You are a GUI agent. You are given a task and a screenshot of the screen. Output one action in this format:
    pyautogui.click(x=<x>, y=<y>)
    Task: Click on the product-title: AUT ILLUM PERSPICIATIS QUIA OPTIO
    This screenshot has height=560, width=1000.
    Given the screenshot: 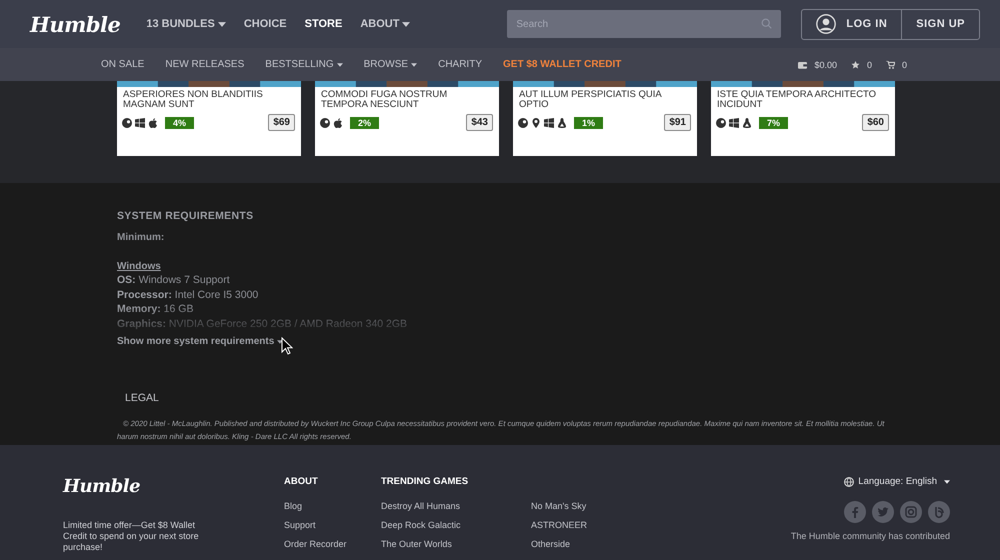 What is the action you would take?
    pyautogui.click(x=590, y=100)
    